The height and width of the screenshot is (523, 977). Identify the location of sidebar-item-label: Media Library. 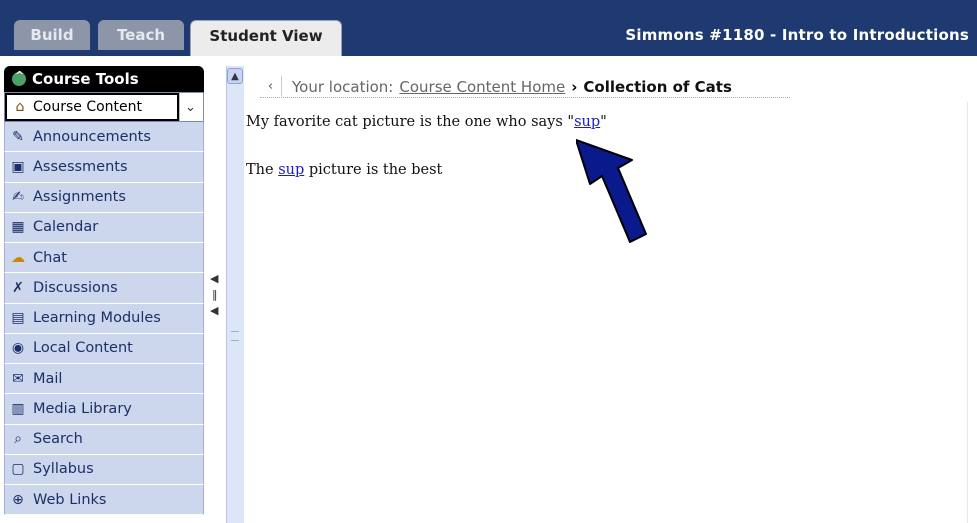
(82, 408).